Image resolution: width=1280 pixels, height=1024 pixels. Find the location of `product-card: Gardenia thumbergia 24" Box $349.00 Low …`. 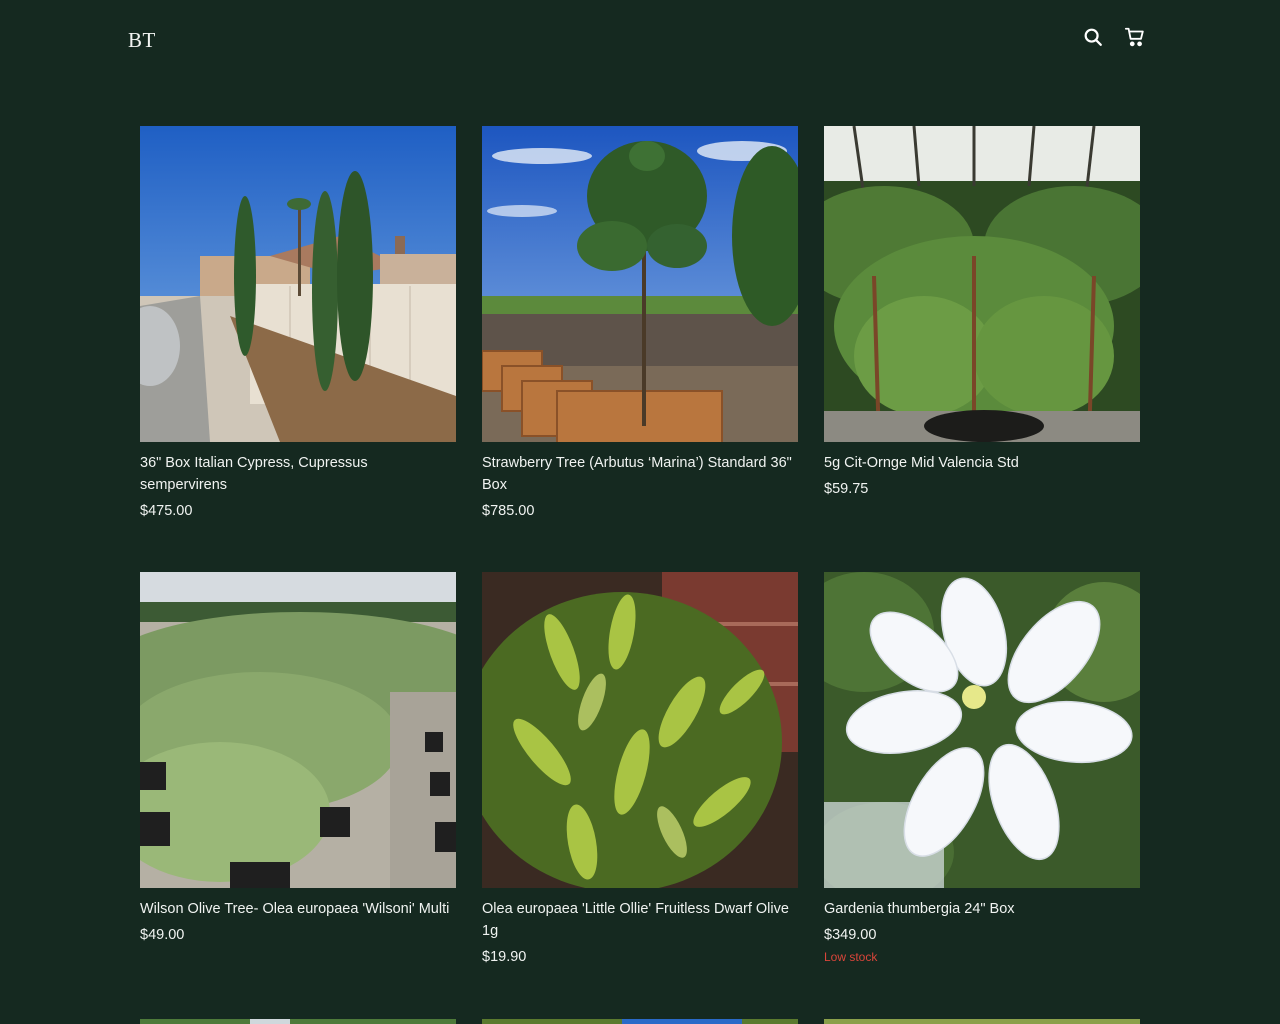

product-card: Gardenia thumbergia 24" Box $349.00 Low … is located at coordinates (982, 769).